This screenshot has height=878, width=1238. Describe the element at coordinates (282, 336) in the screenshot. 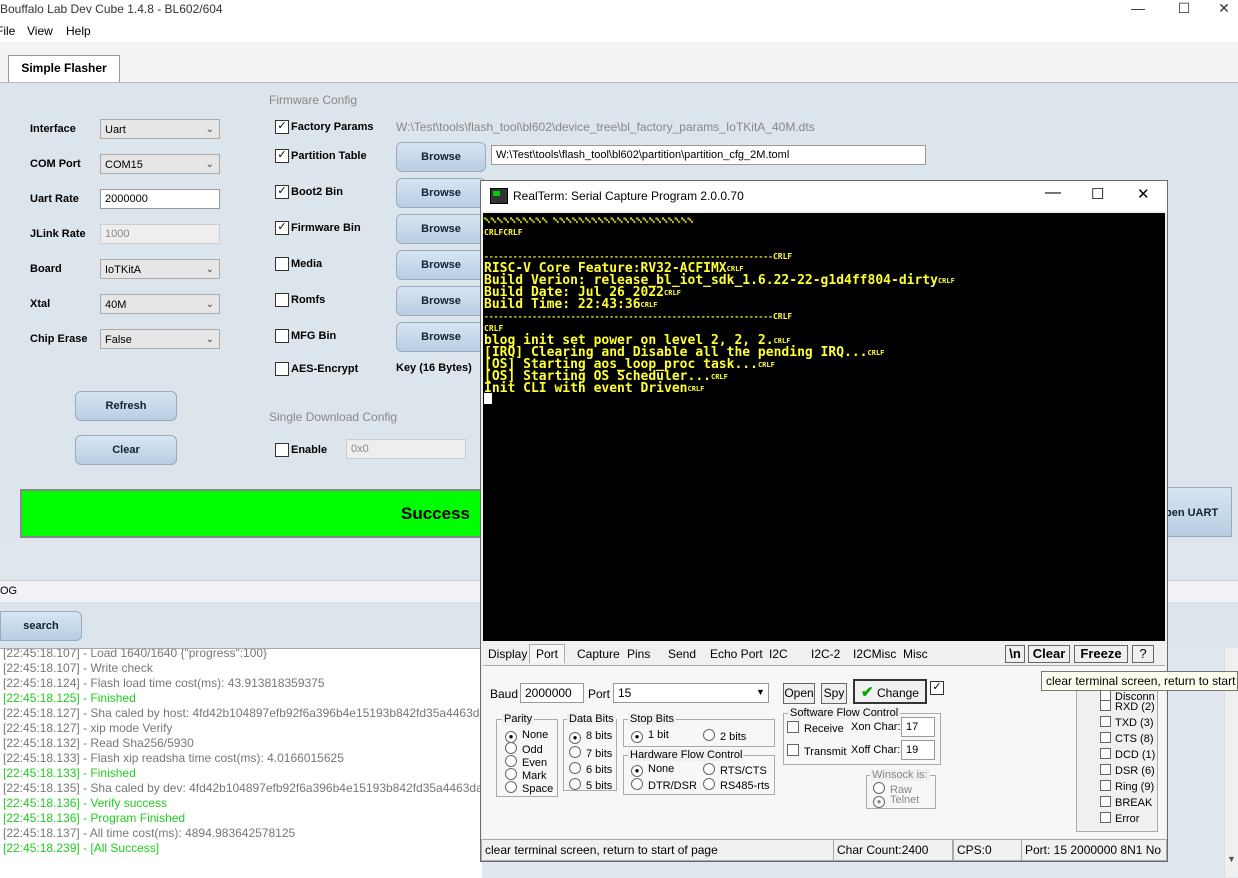

I see `mfg-bin-checkbox` at that location.